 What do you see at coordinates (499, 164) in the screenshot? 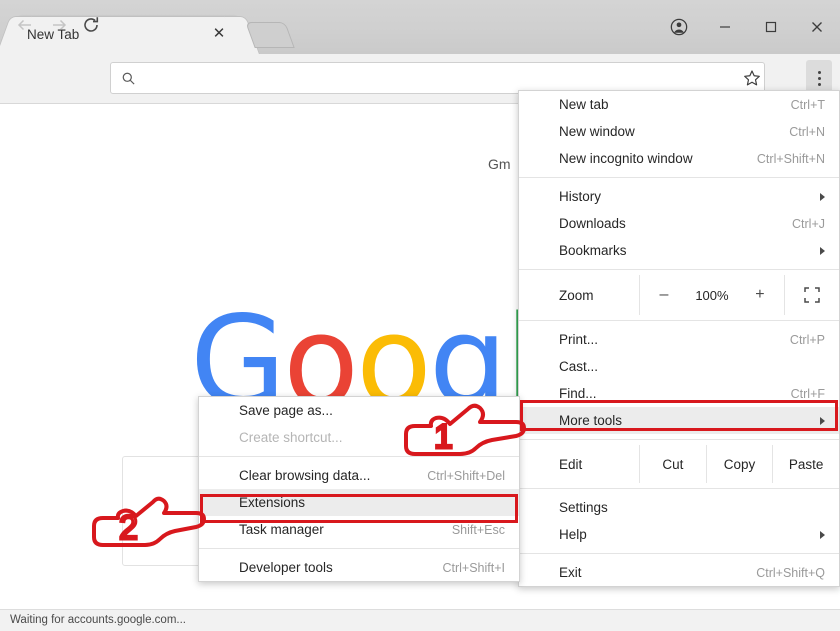
I see `gmail-link: Gm` at bounding box center [499, 164].